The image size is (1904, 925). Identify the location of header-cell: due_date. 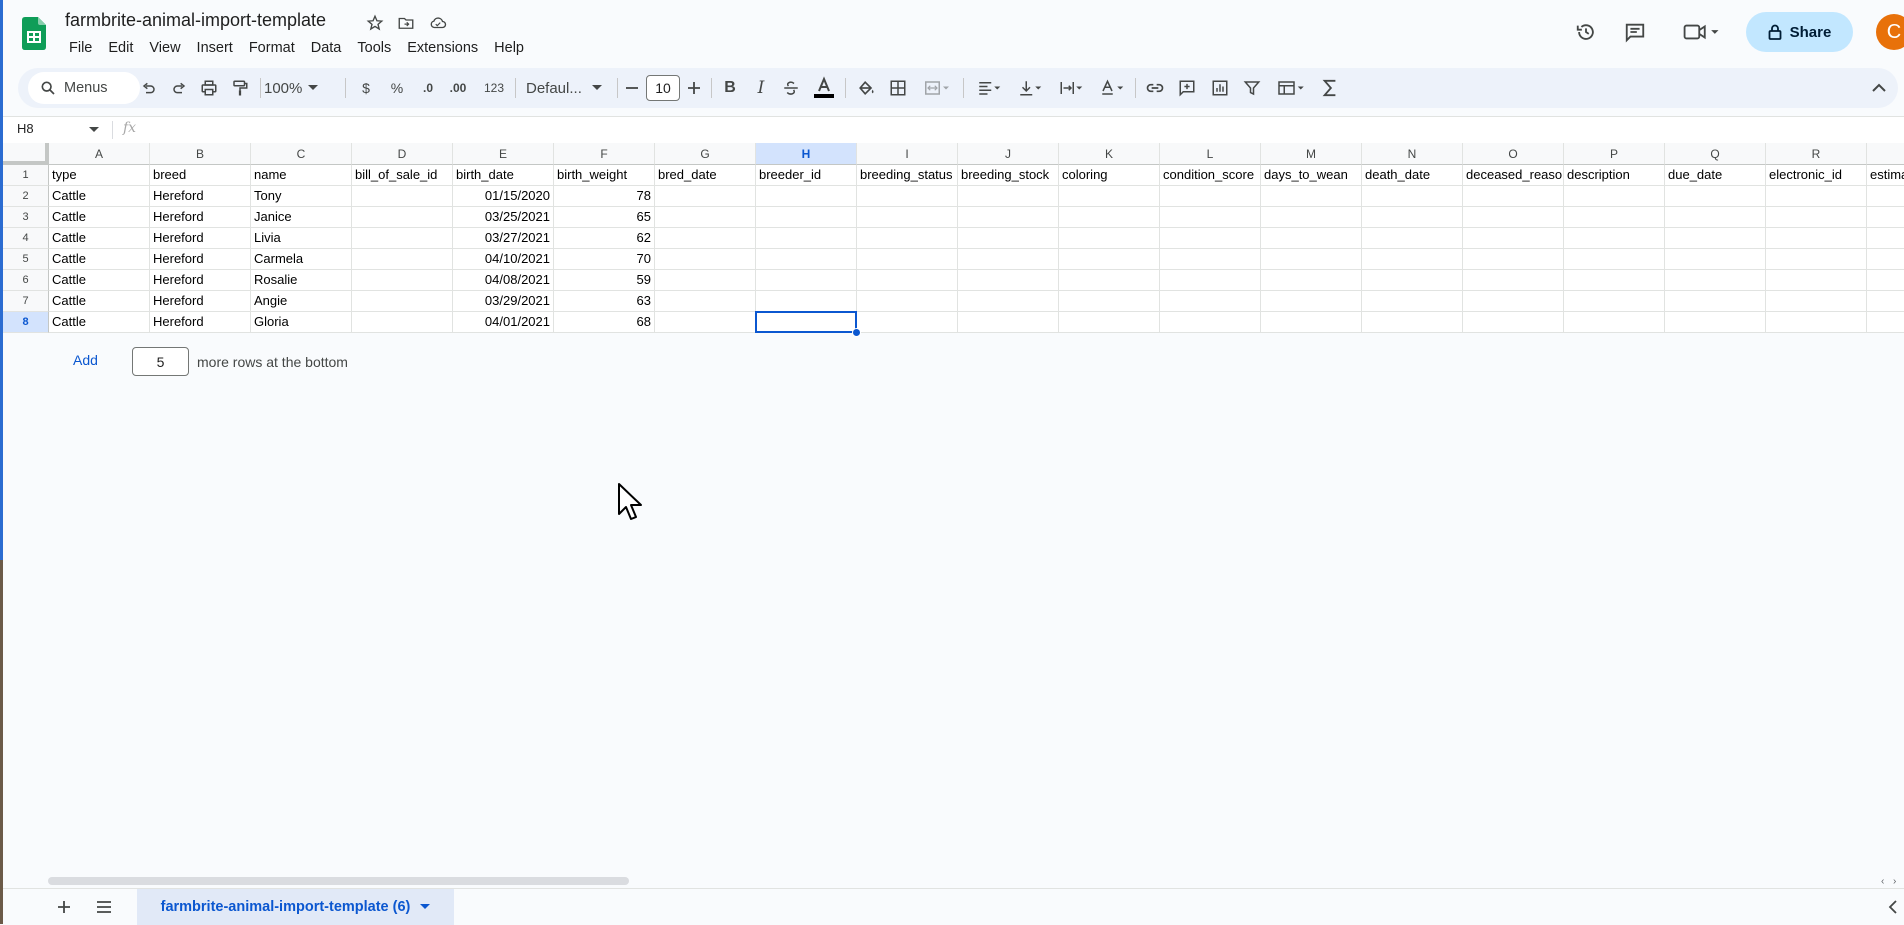
(1715, 175).